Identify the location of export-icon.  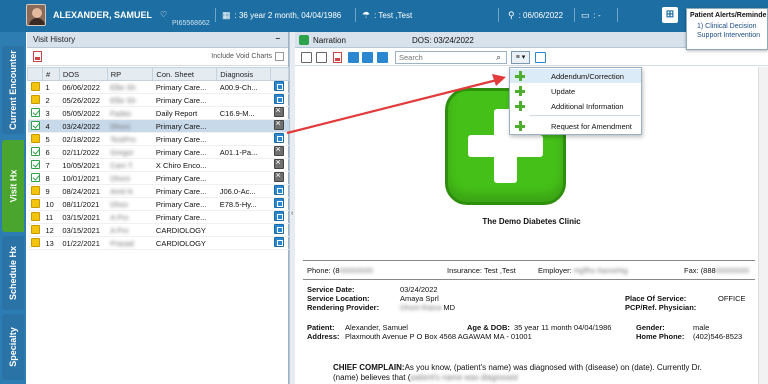
(353, 57).